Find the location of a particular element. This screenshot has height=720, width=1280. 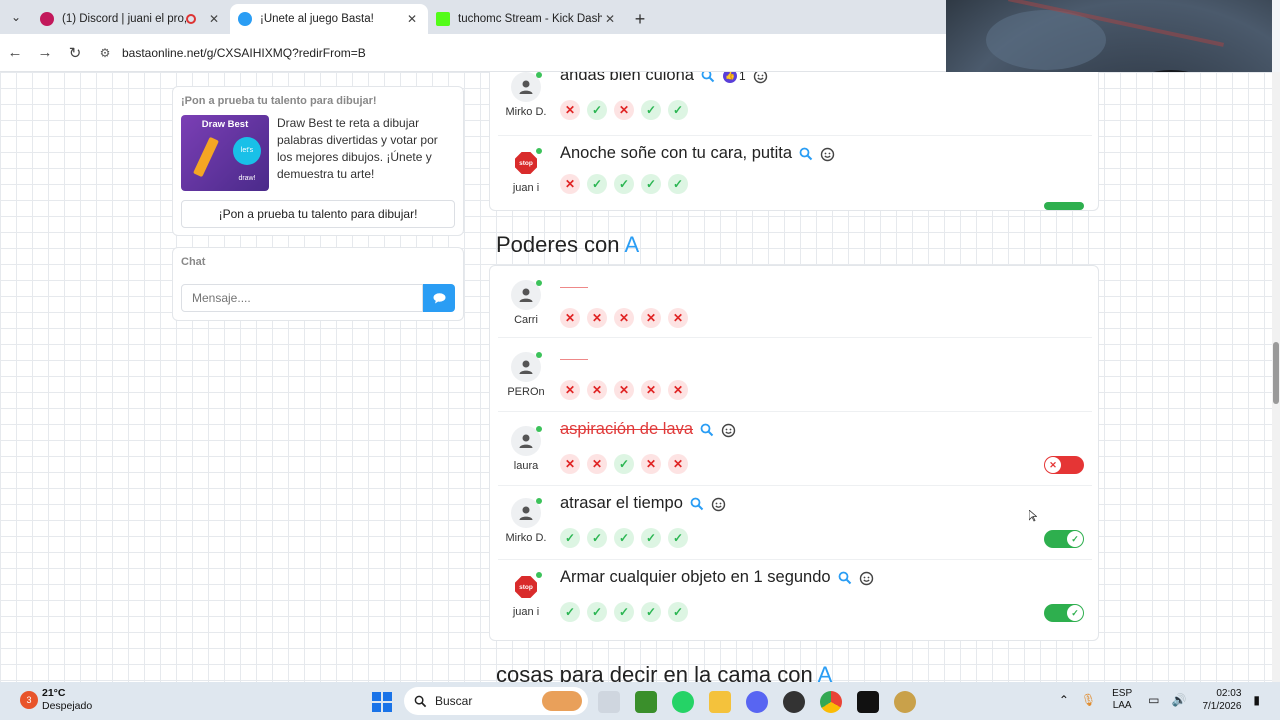

chat-send-button is located at coordinates (439, 298).